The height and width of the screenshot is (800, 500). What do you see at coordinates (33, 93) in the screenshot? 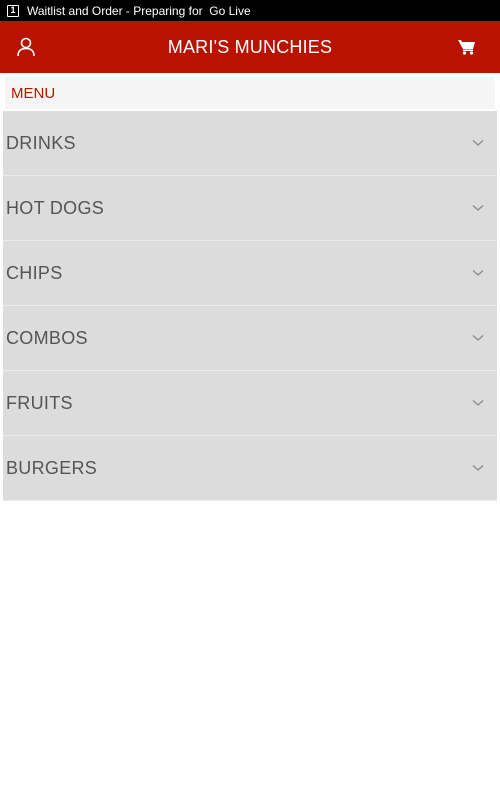
I see `menu-header-label: MENU` at bounding box center [33, 93].